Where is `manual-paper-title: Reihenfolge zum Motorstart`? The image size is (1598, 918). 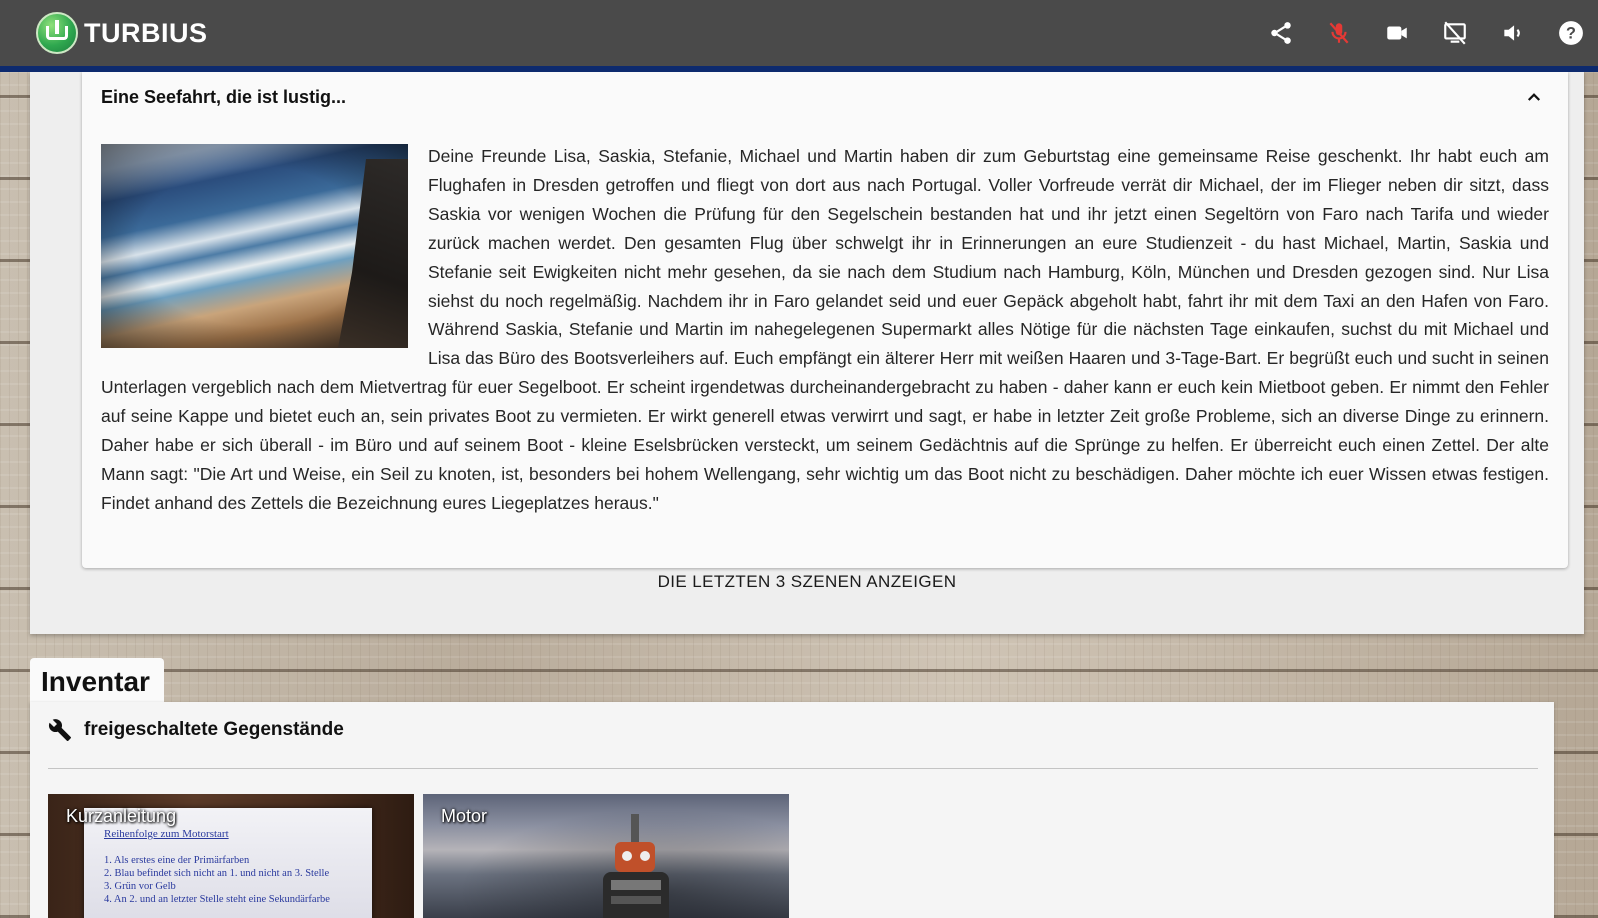
manual-paper-title: Reihenfolge zum Motorstart is located at coordinates (166, 834).